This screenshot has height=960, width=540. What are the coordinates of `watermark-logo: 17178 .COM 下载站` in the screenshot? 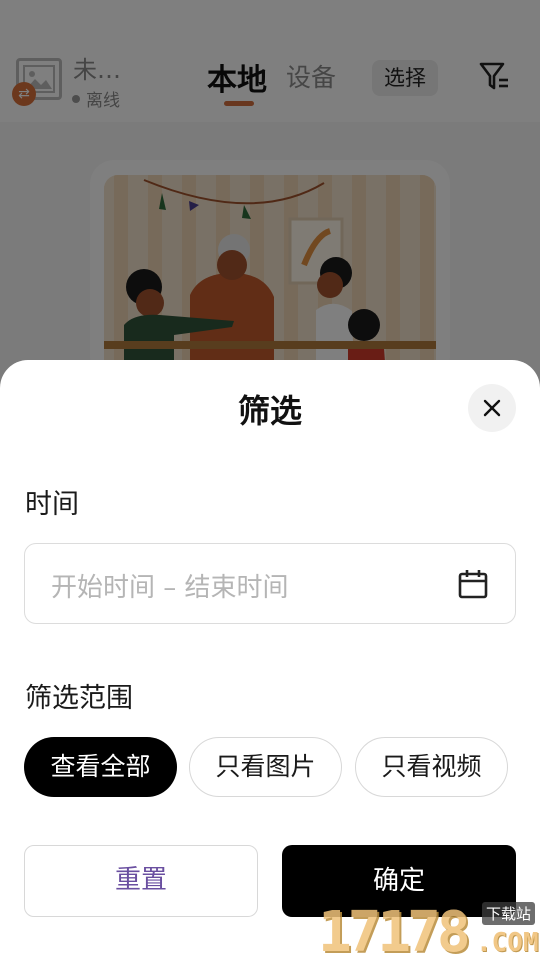 It's located at (429, 930).